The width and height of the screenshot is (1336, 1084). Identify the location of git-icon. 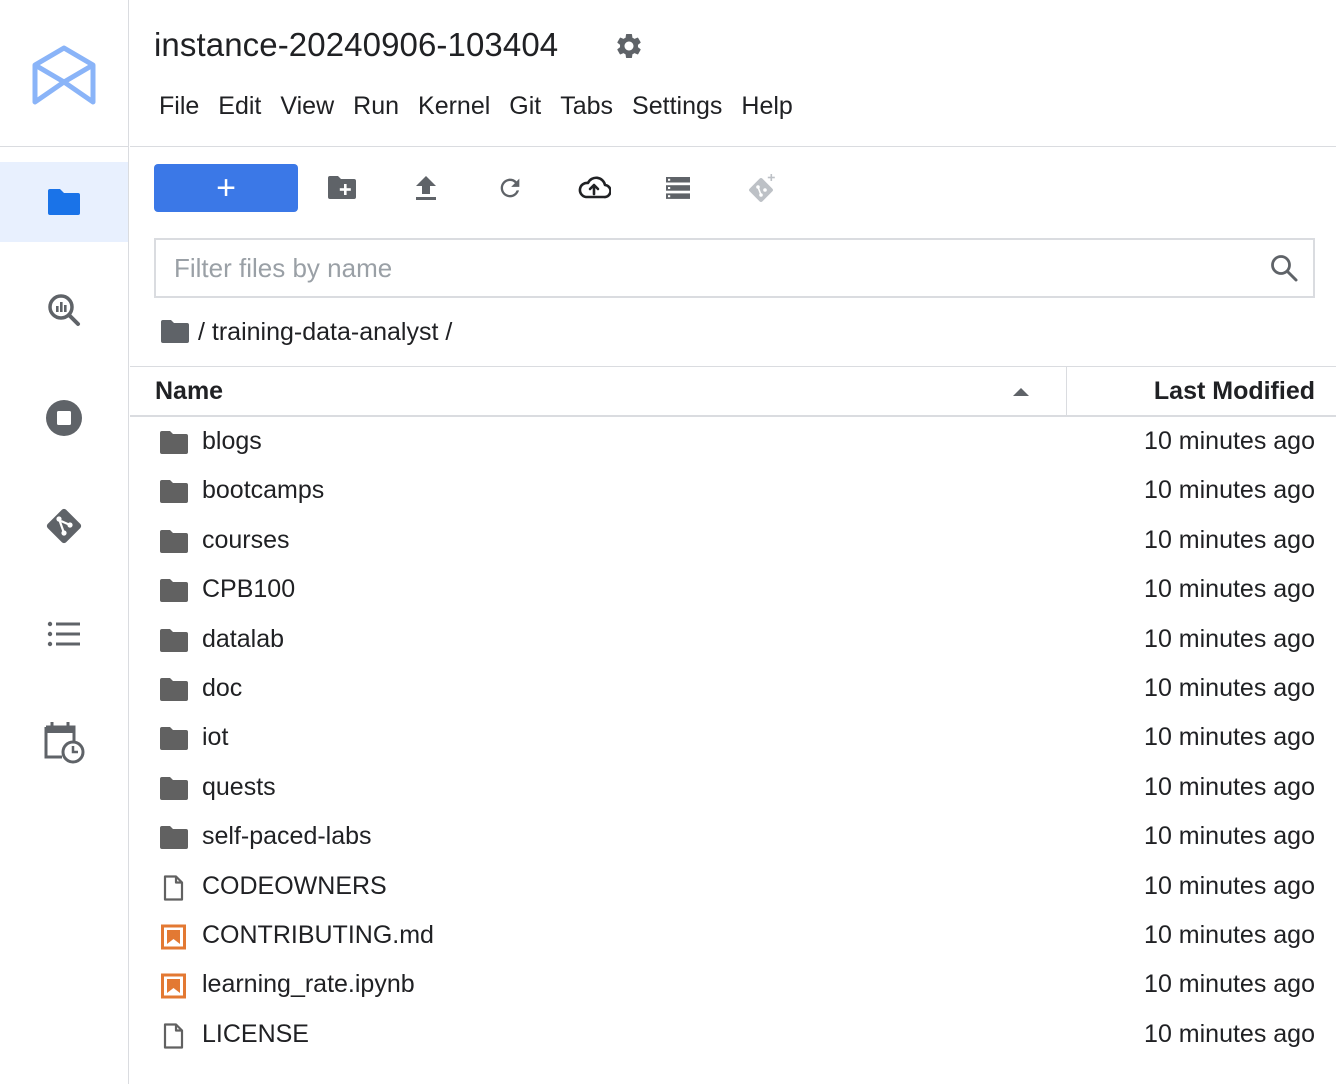
(64, 526).